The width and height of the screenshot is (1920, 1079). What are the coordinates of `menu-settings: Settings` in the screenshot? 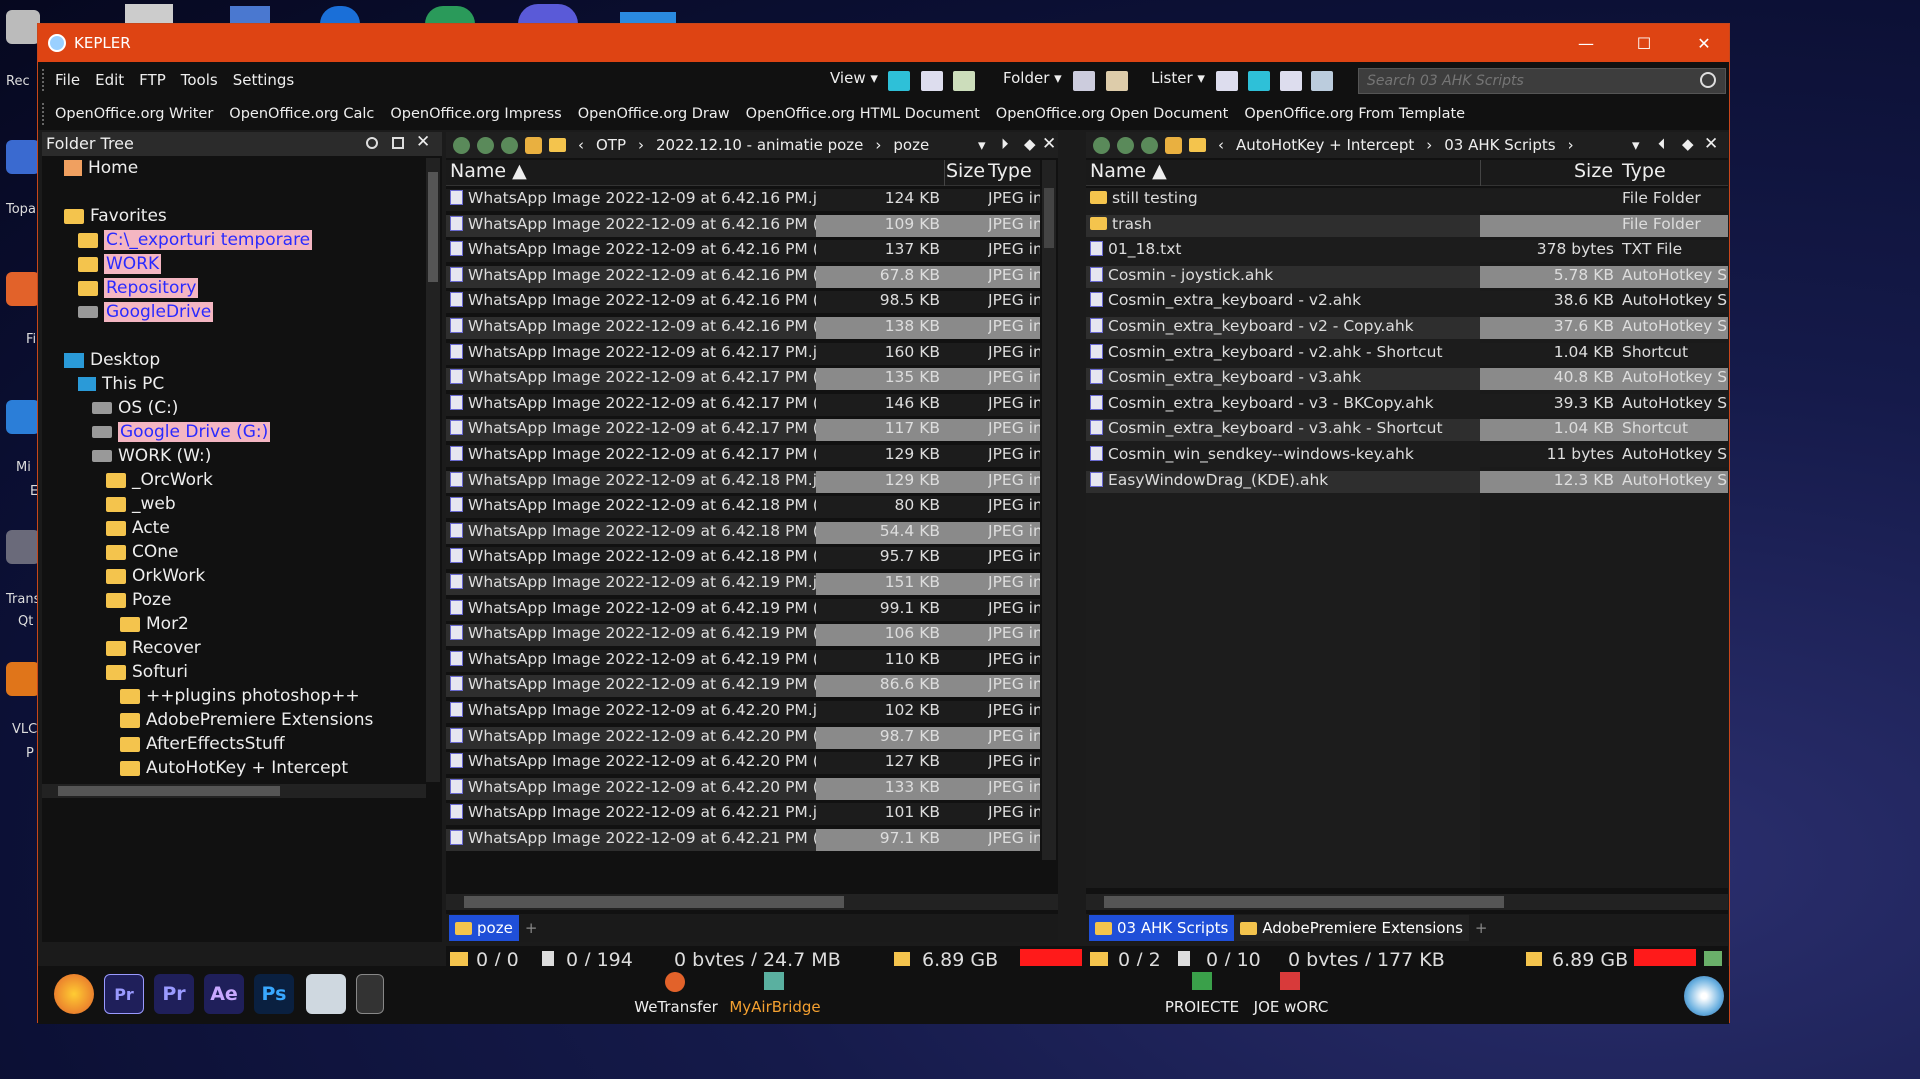 It's located at (264, 80).